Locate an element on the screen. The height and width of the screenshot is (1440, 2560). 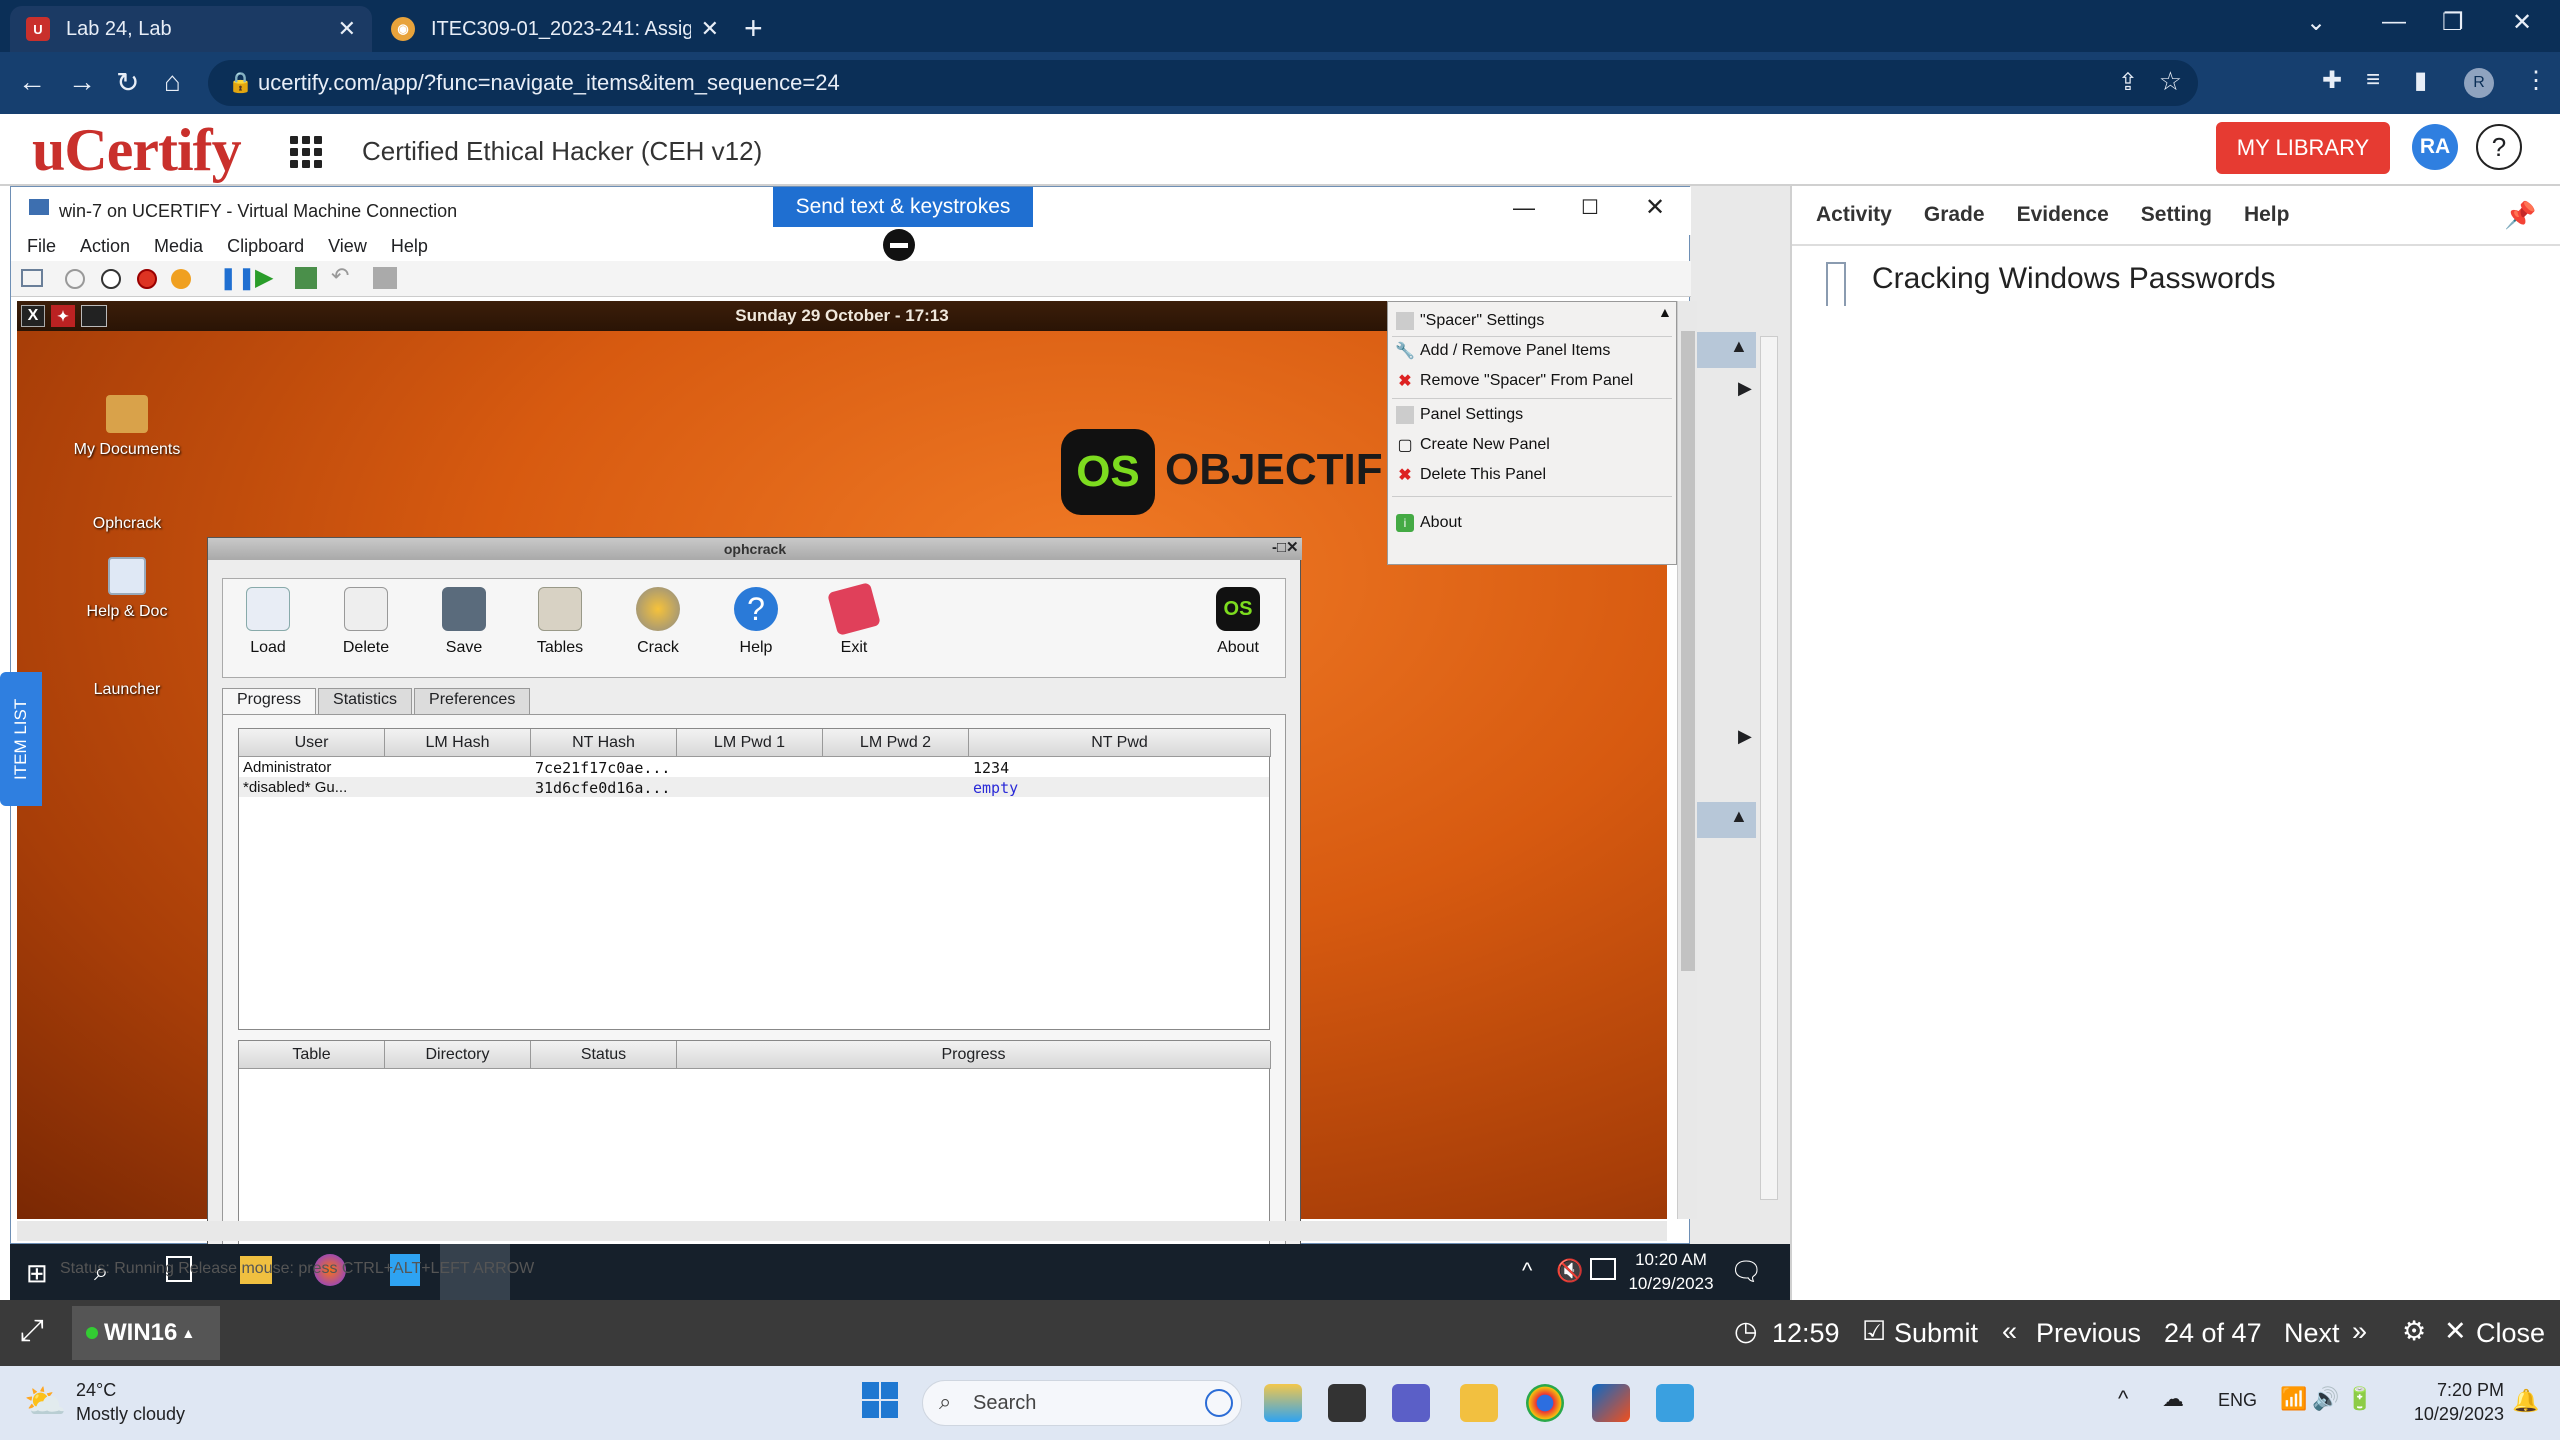
resume-icon: ▶ is located at coordinates (264, 277).